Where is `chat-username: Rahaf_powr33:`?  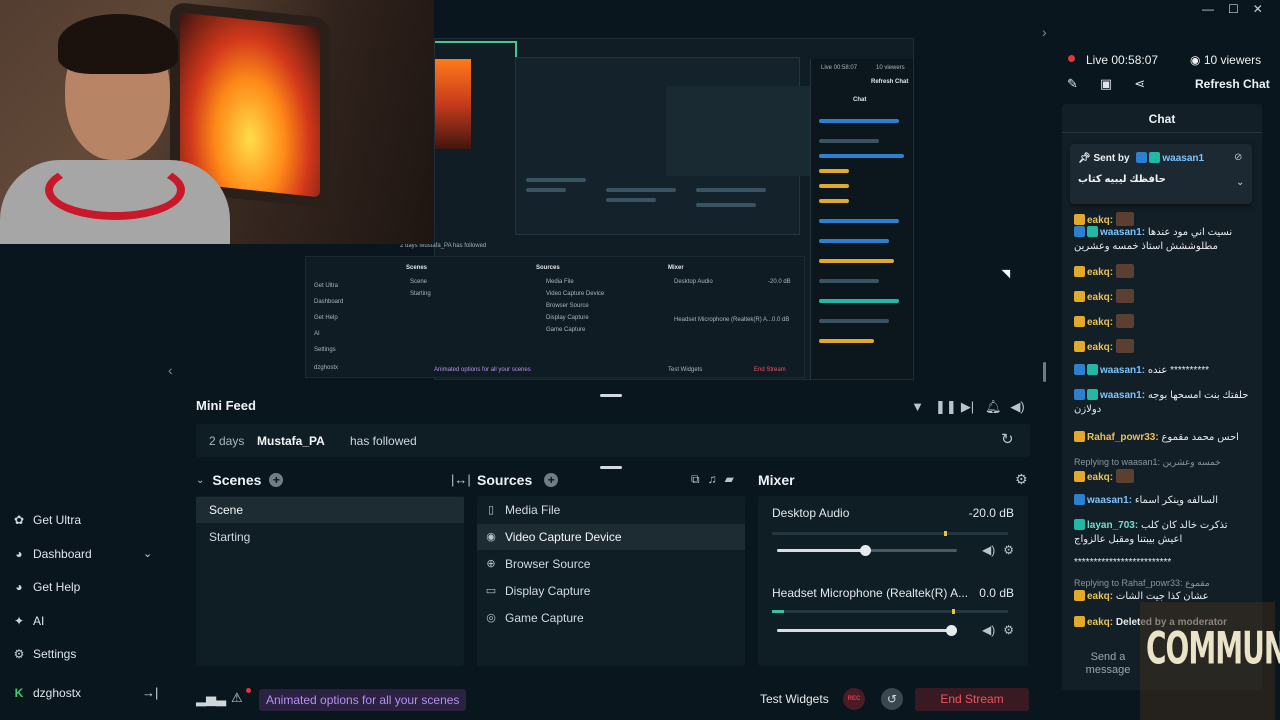 chat-username: Rahaf_powr33: is located at coordinates (1123, 437).